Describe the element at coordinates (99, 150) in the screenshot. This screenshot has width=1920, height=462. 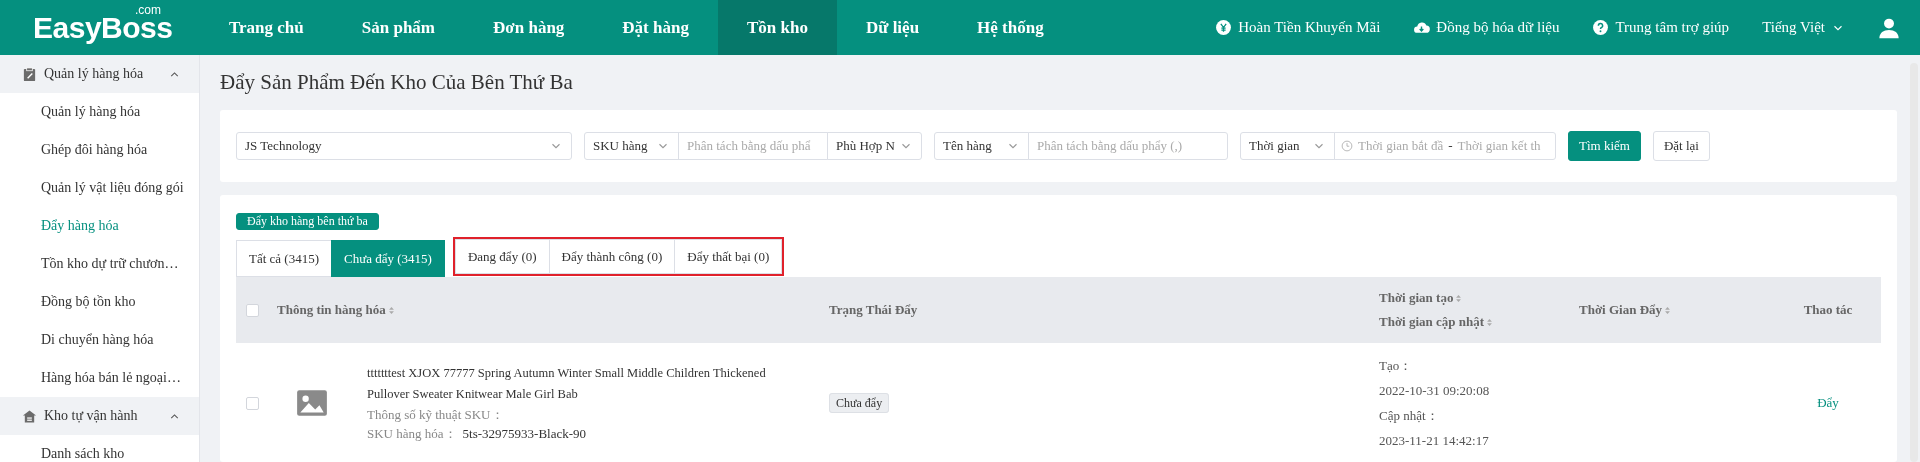
I see `sidebar-item: Ghép đôi hàng hóa` at that location.